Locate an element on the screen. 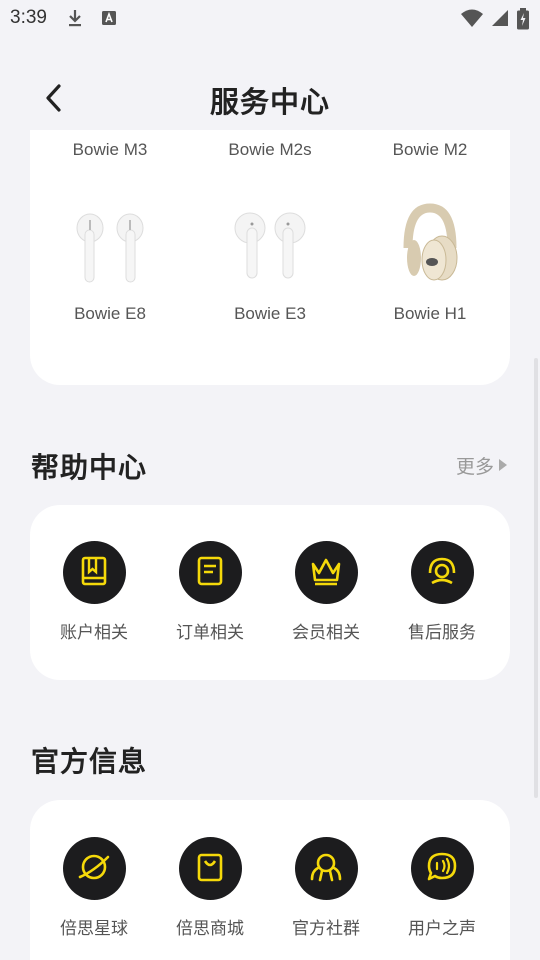  more-link: 更多 is located at coordinates (482, 465).